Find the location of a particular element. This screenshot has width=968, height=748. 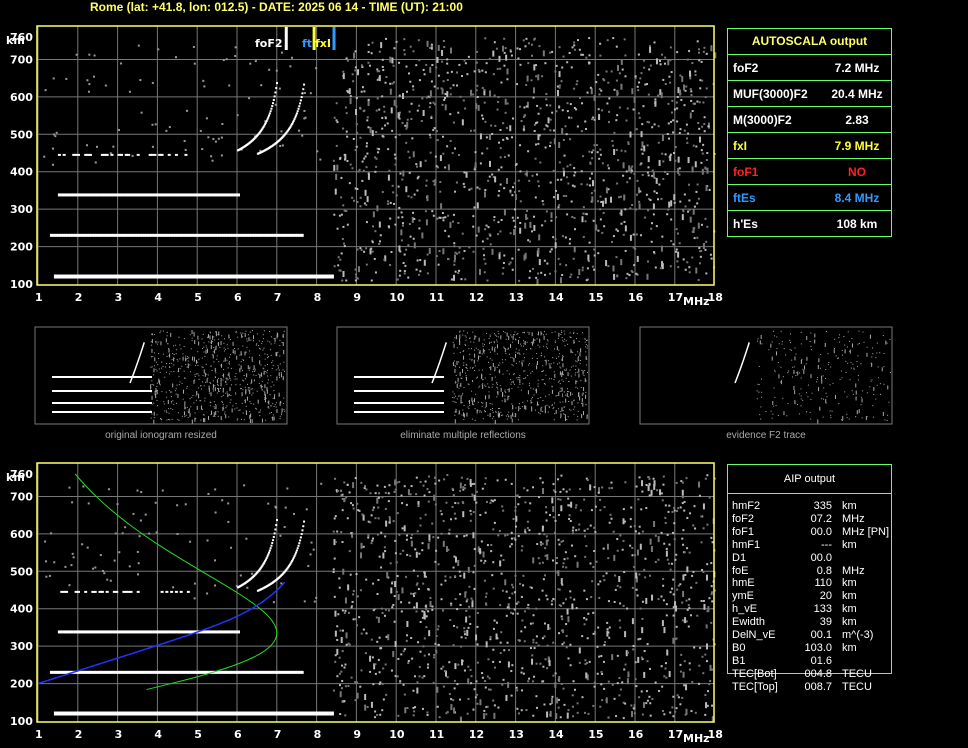

echo-trace is located at coordinates (138, 154).